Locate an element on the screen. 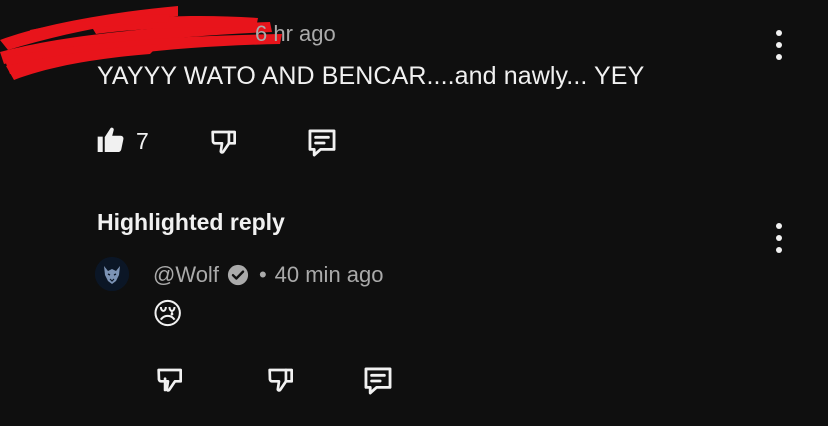 This screenshot has width=828, height=426. dislike-button is located at coordinates (224, 142).